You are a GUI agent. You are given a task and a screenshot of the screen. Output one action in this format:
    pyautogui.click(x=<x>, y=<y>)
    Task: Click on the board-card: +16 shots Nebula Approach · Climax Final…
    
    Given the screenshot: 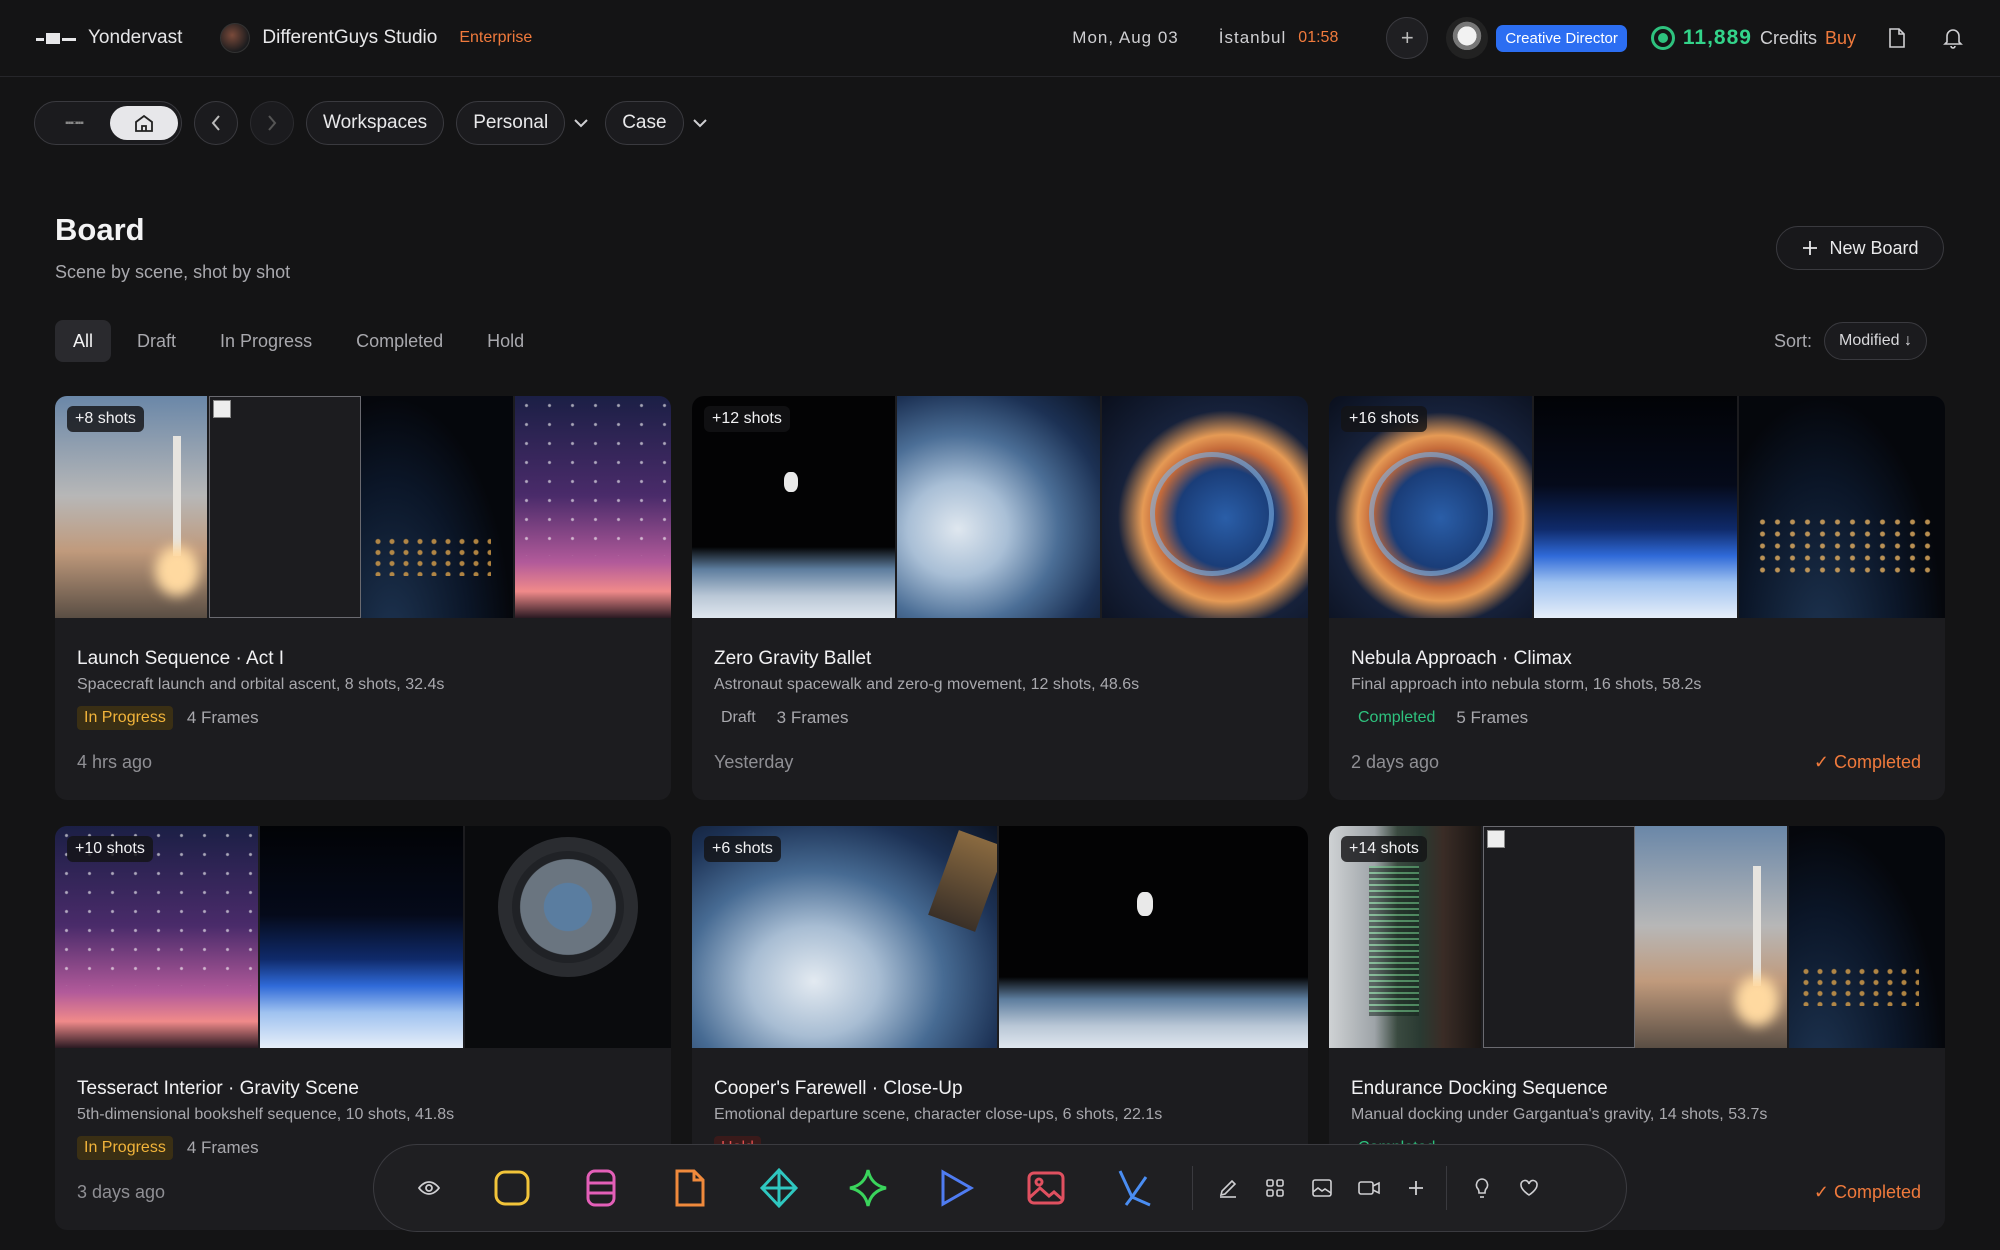 What is the action you would take?
    pyautogui.click(x=1637, y=598)
    